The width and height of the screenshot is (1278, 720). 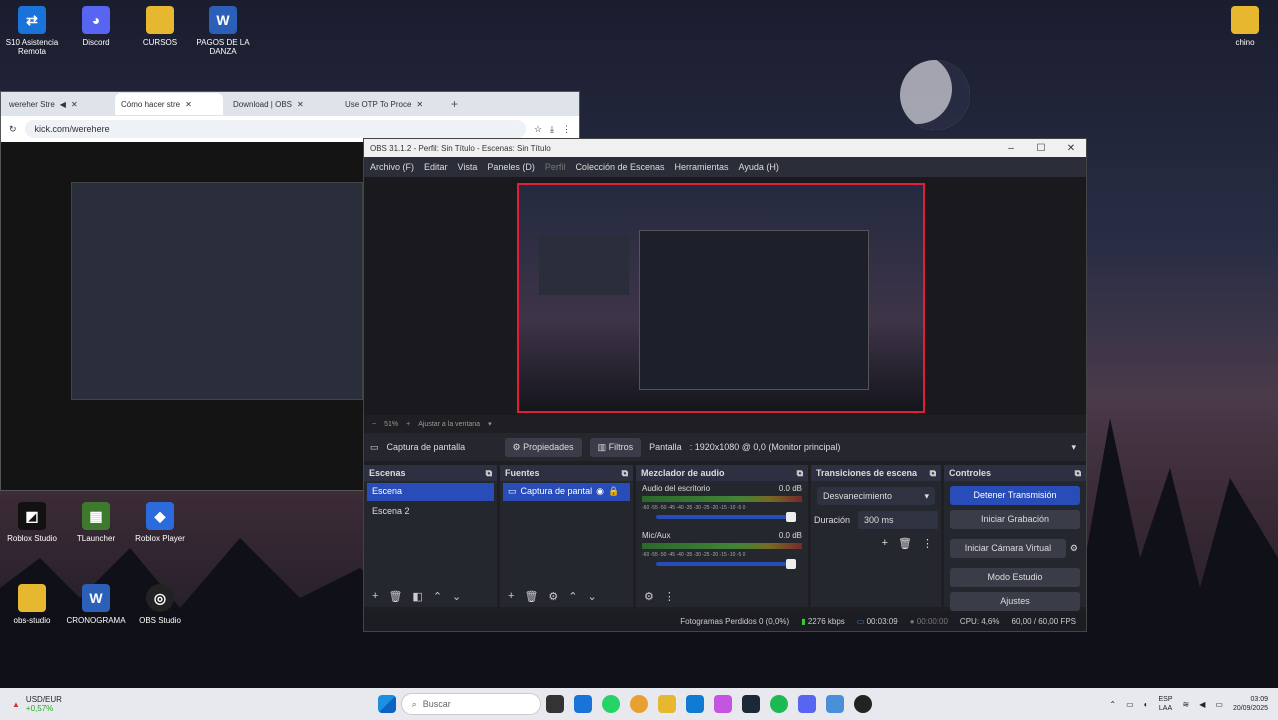 What do you see at coordinates (1015, 519) in the screenshot?
I see `start-recording-button: Iniciar Grabación` at bounding box center [1015, 519].